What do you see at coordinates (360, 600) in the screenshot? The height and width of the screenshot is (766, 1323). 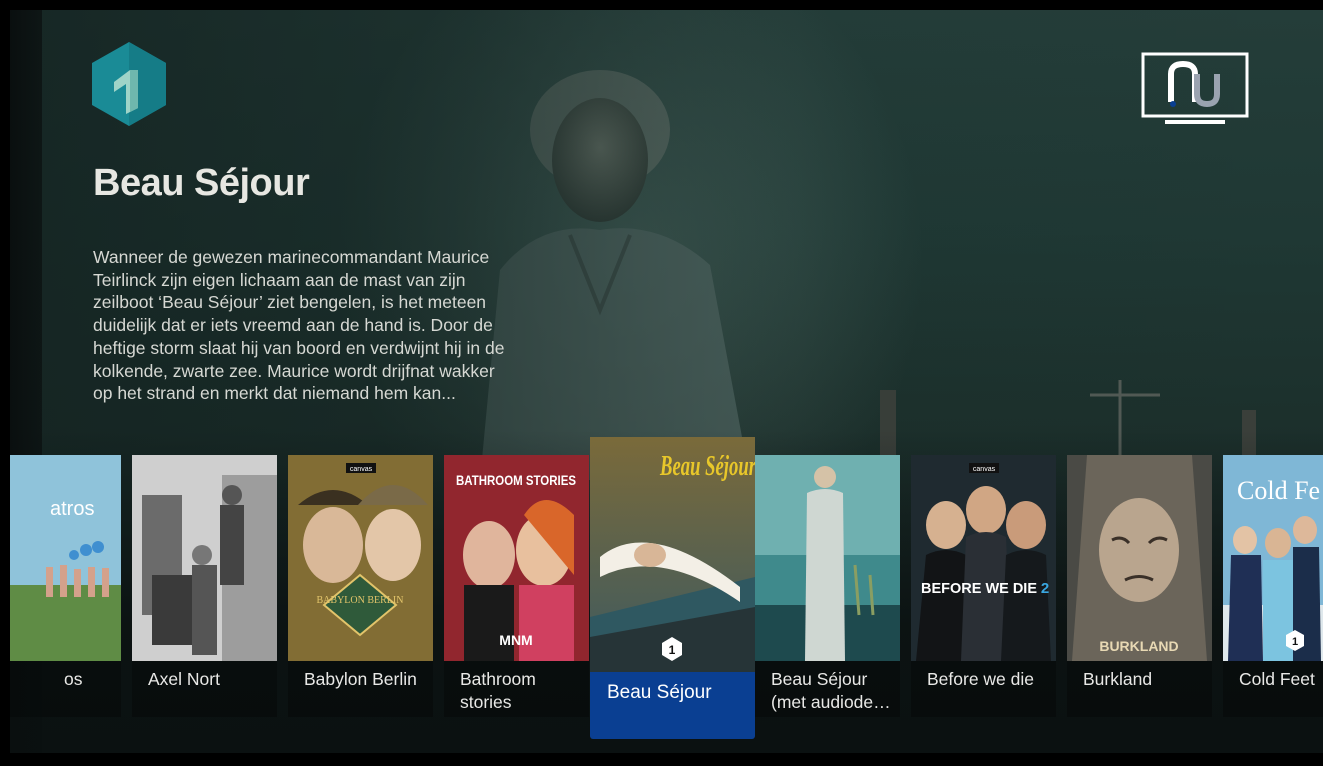 I see `poster-text: BABYLON BERLIN` at bounding box center [360, 600].